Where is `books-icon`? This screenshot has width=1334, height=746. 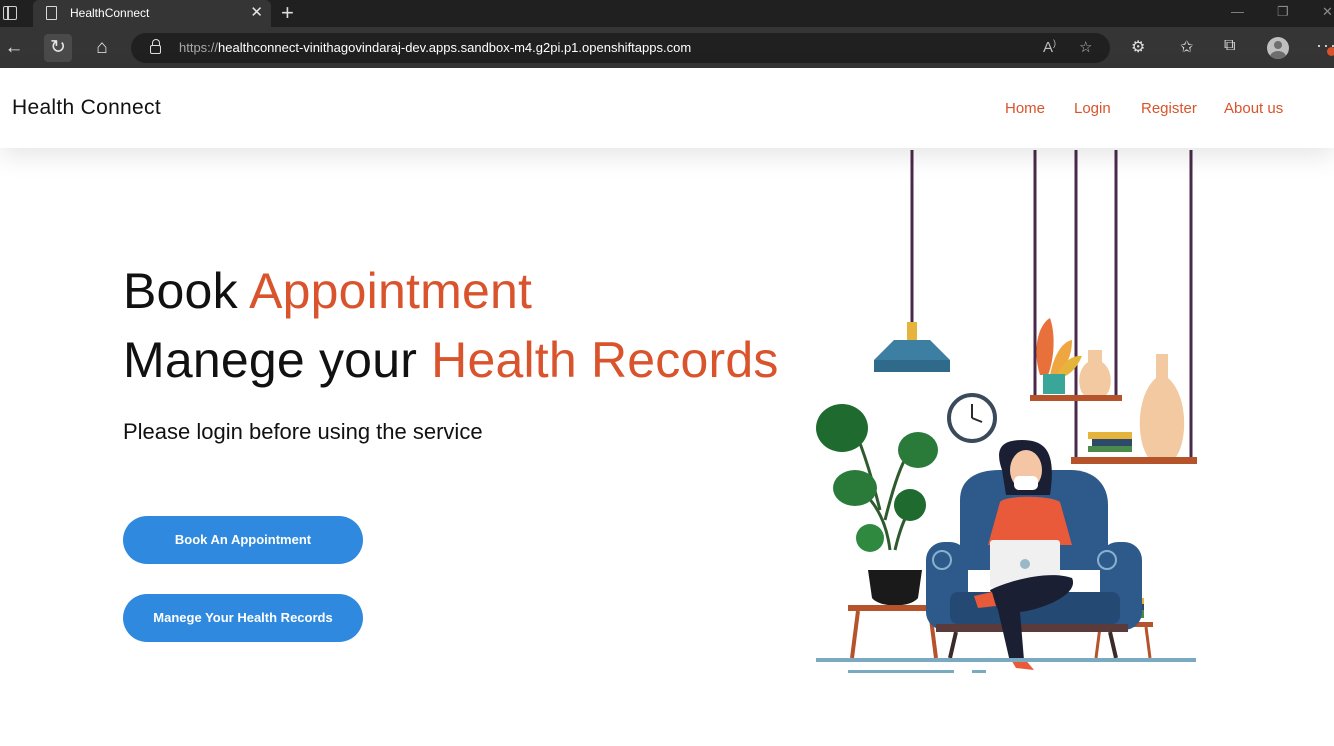 books-icon is located at coordinates (1110, 442).